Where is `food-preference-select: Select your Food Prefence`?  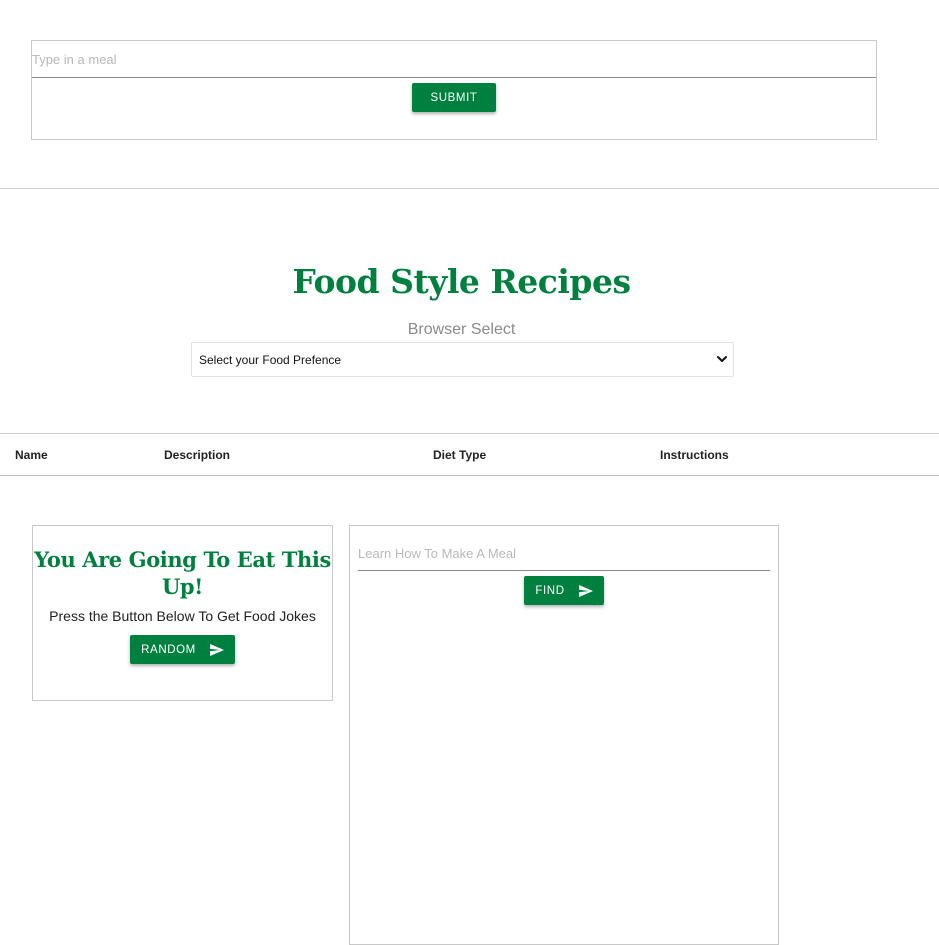
food-preference-select: Select your Food Prefence is located at coordinates (462, 359).